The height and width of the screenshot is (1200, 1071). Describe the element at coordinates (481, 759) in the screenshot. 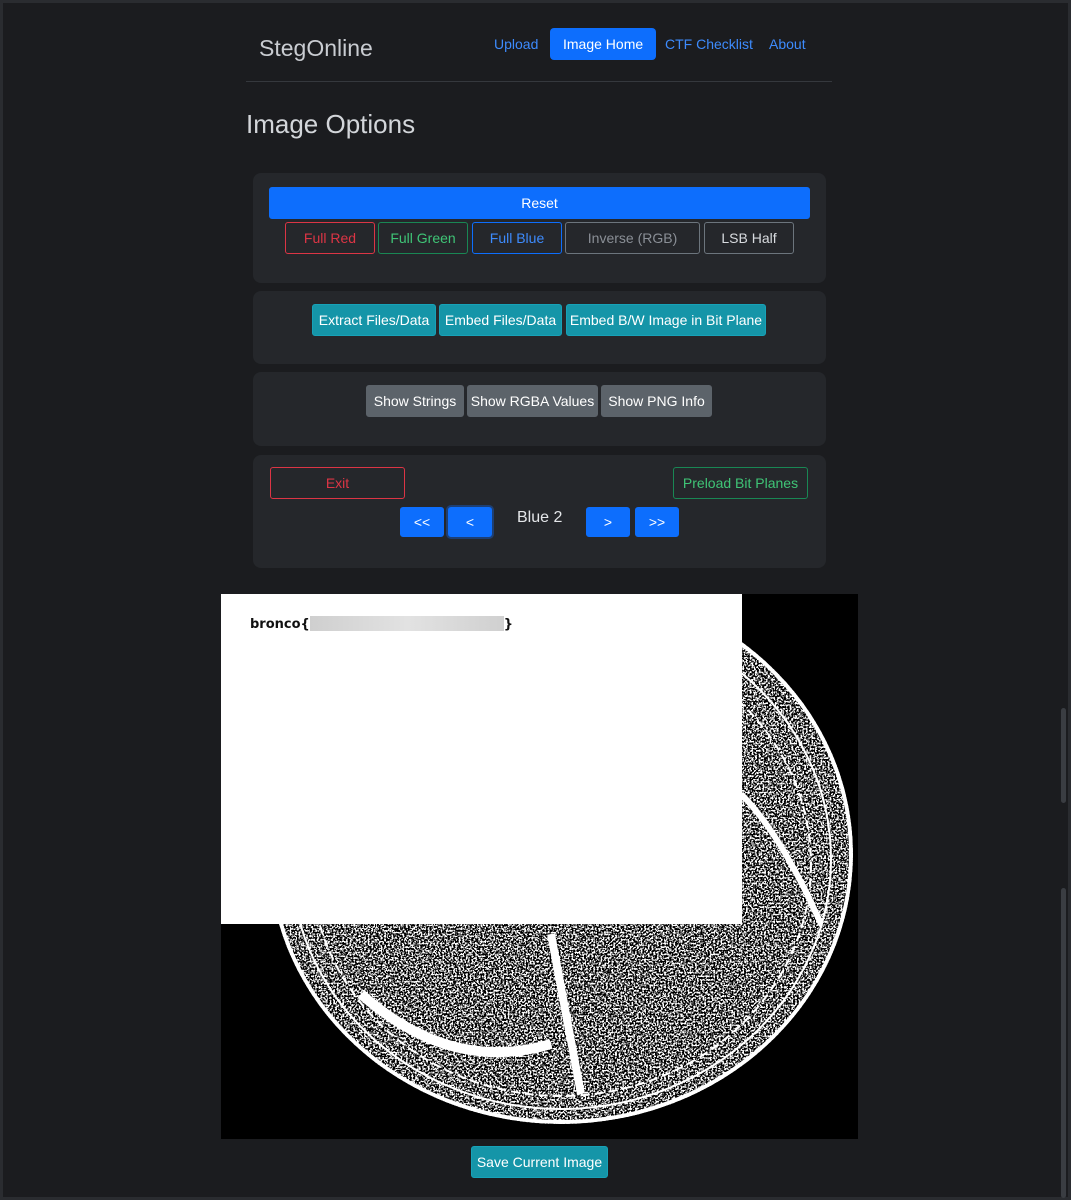

I see `hidden-flag-overlay: bronco{}` at that location.